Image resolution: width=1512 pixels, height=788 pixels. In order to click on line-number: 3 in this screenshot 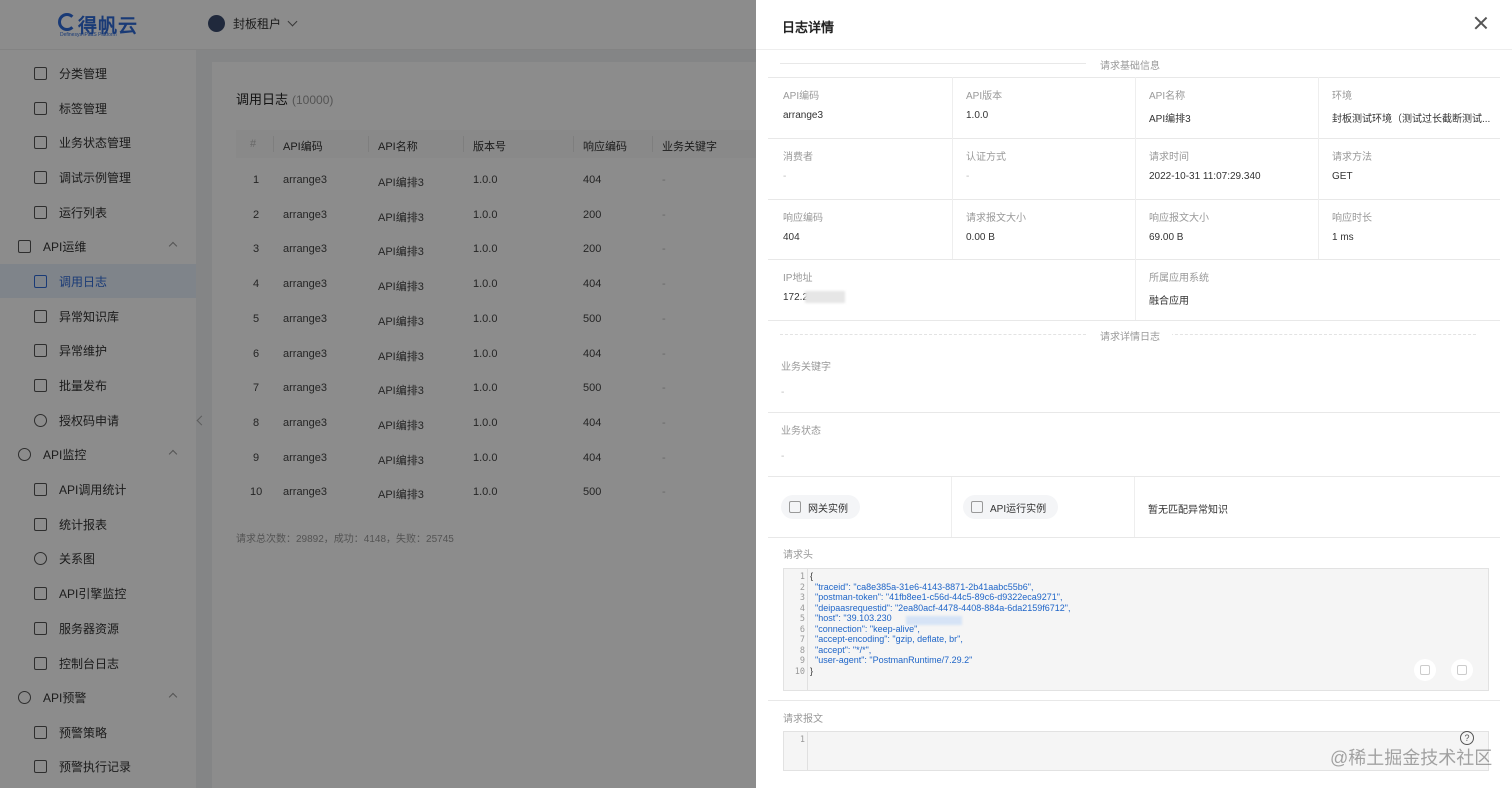, I will do `click(802, 598)`.